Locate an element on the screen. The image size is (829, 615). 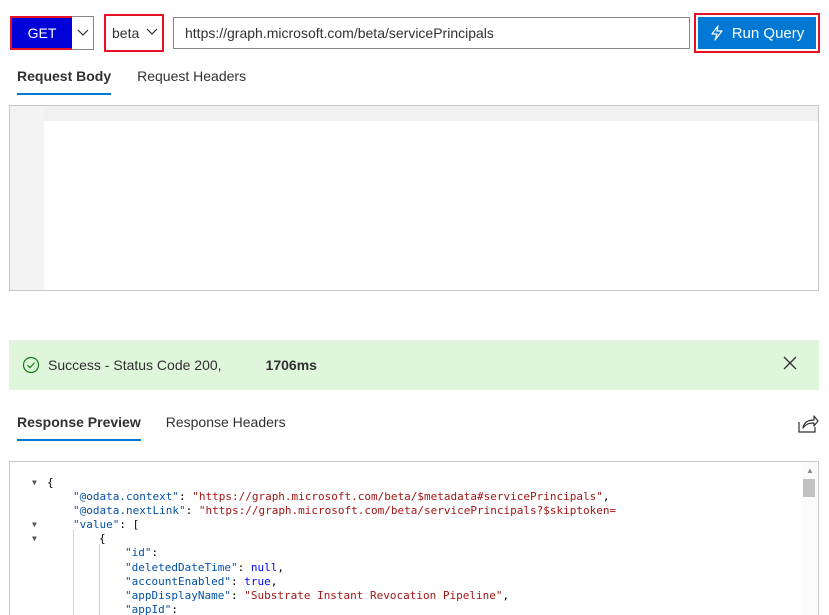
response-tabs: Response Preview Response Headers is located at coordinates (151, 427).